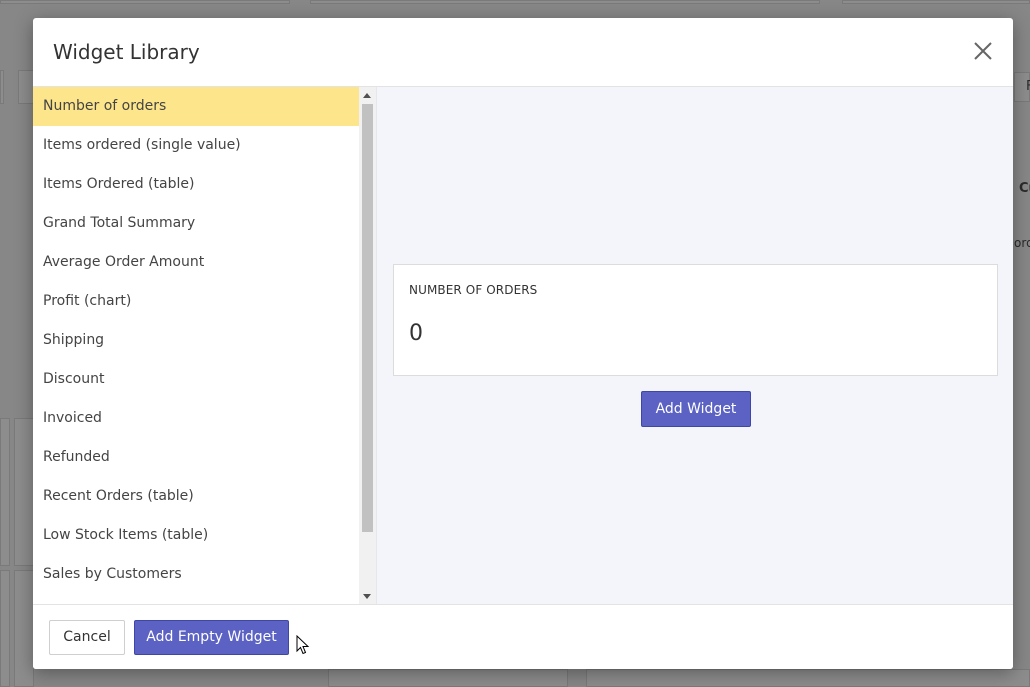 The width and height of the screenshot is (1030, 687). I want to click on modal-footer: Cancel Add Empty Widget, so click(523, 636).